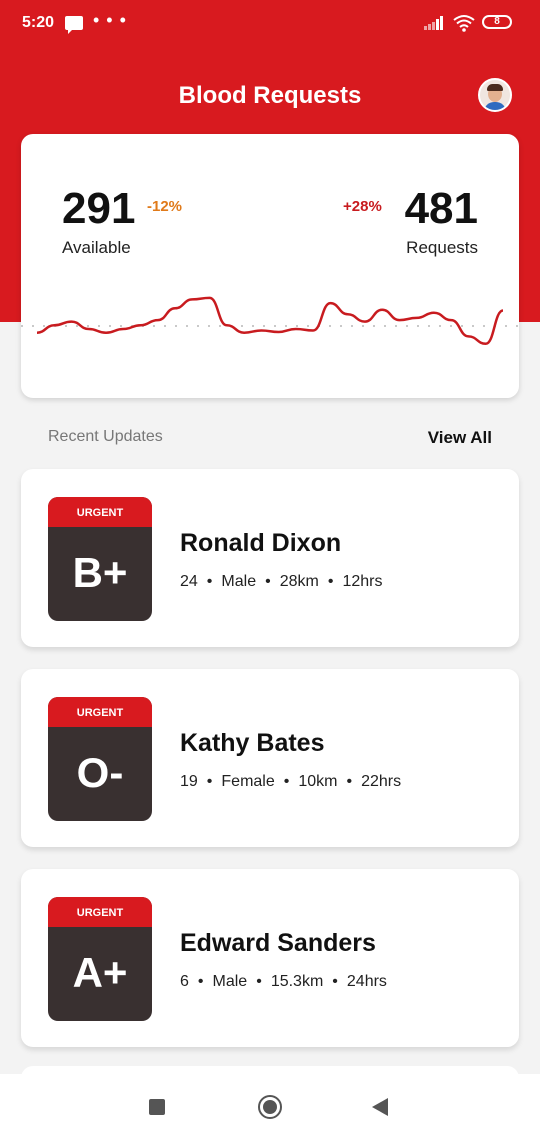  I want to click on wifi-icon, so click(464, 23).